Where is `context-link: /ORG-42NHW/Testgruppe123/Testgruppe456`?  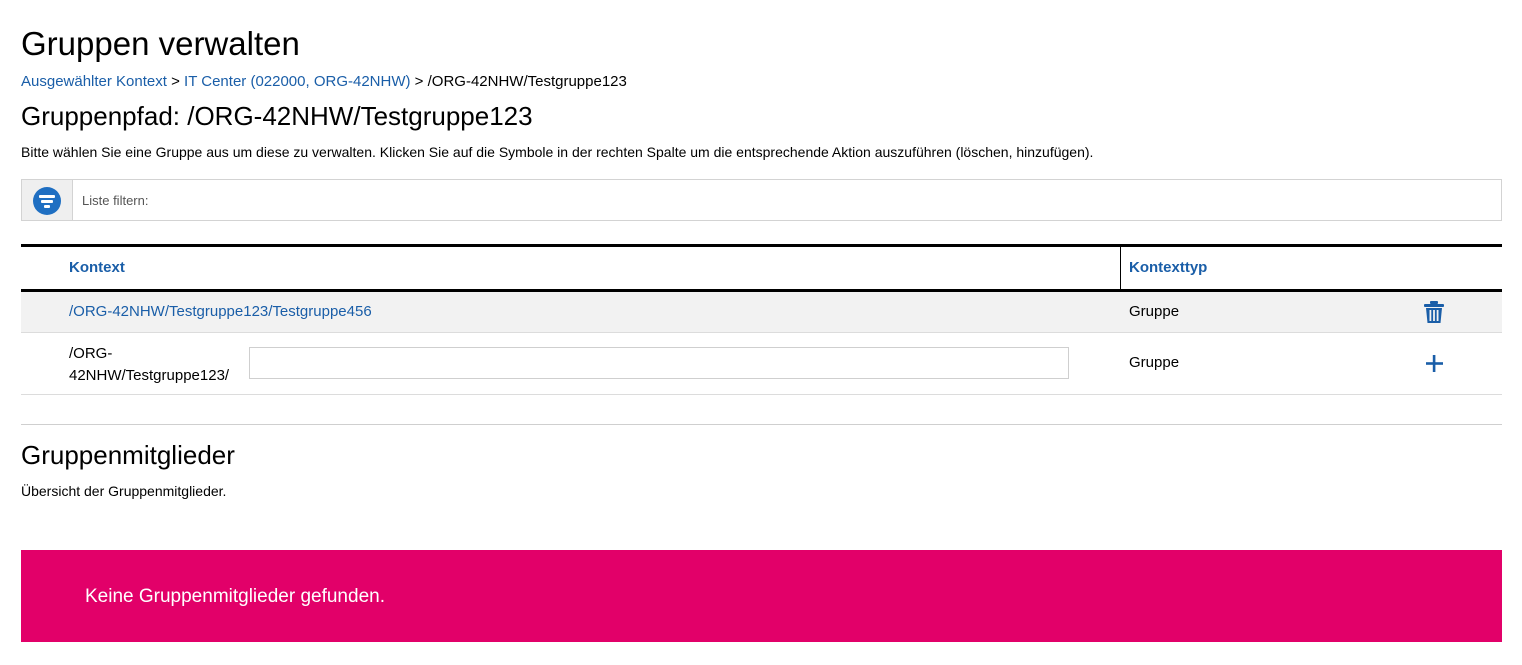 context-link: /ORG-42NHW/Testgruppe123/Testgruppe456 is located at coordinates (220, 311).